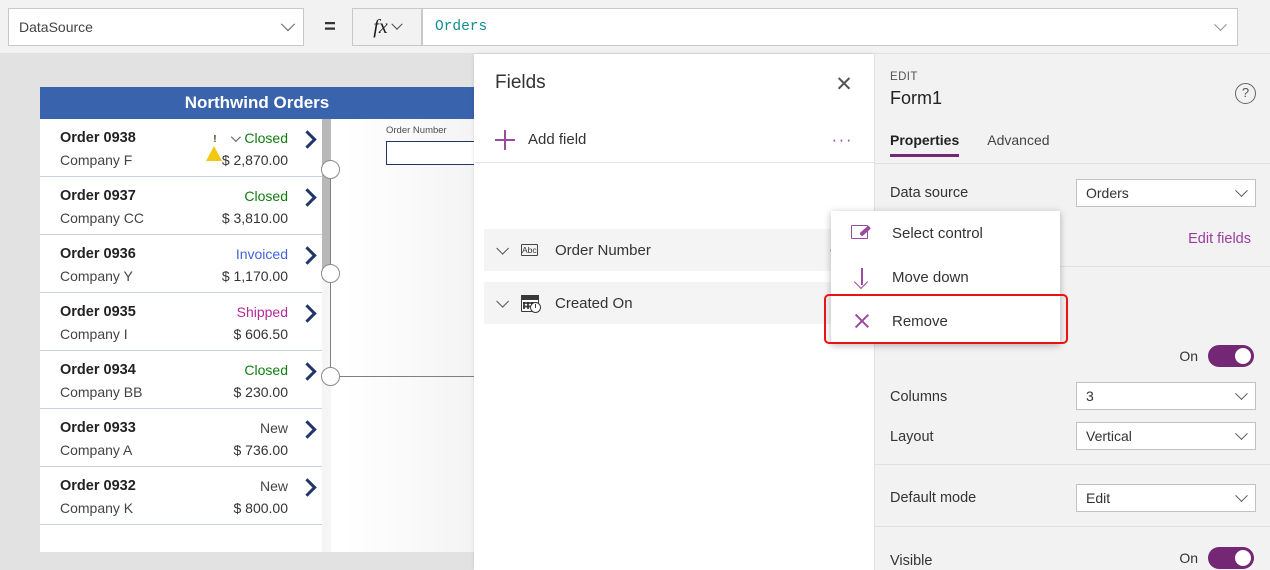  I want to click on field-context-menu: Select control Move down Remove, so click(945, 277).